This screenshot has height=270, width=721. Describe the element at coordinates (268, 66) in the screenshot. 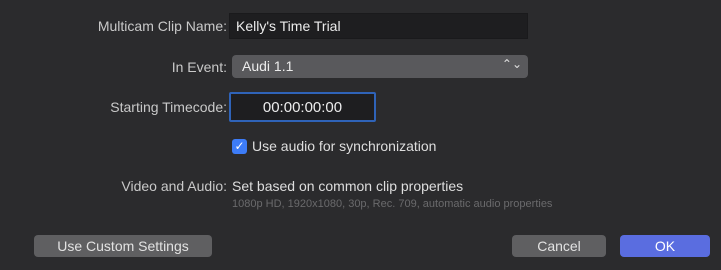

I see `event-select-value: Audi 1.1` at that location.